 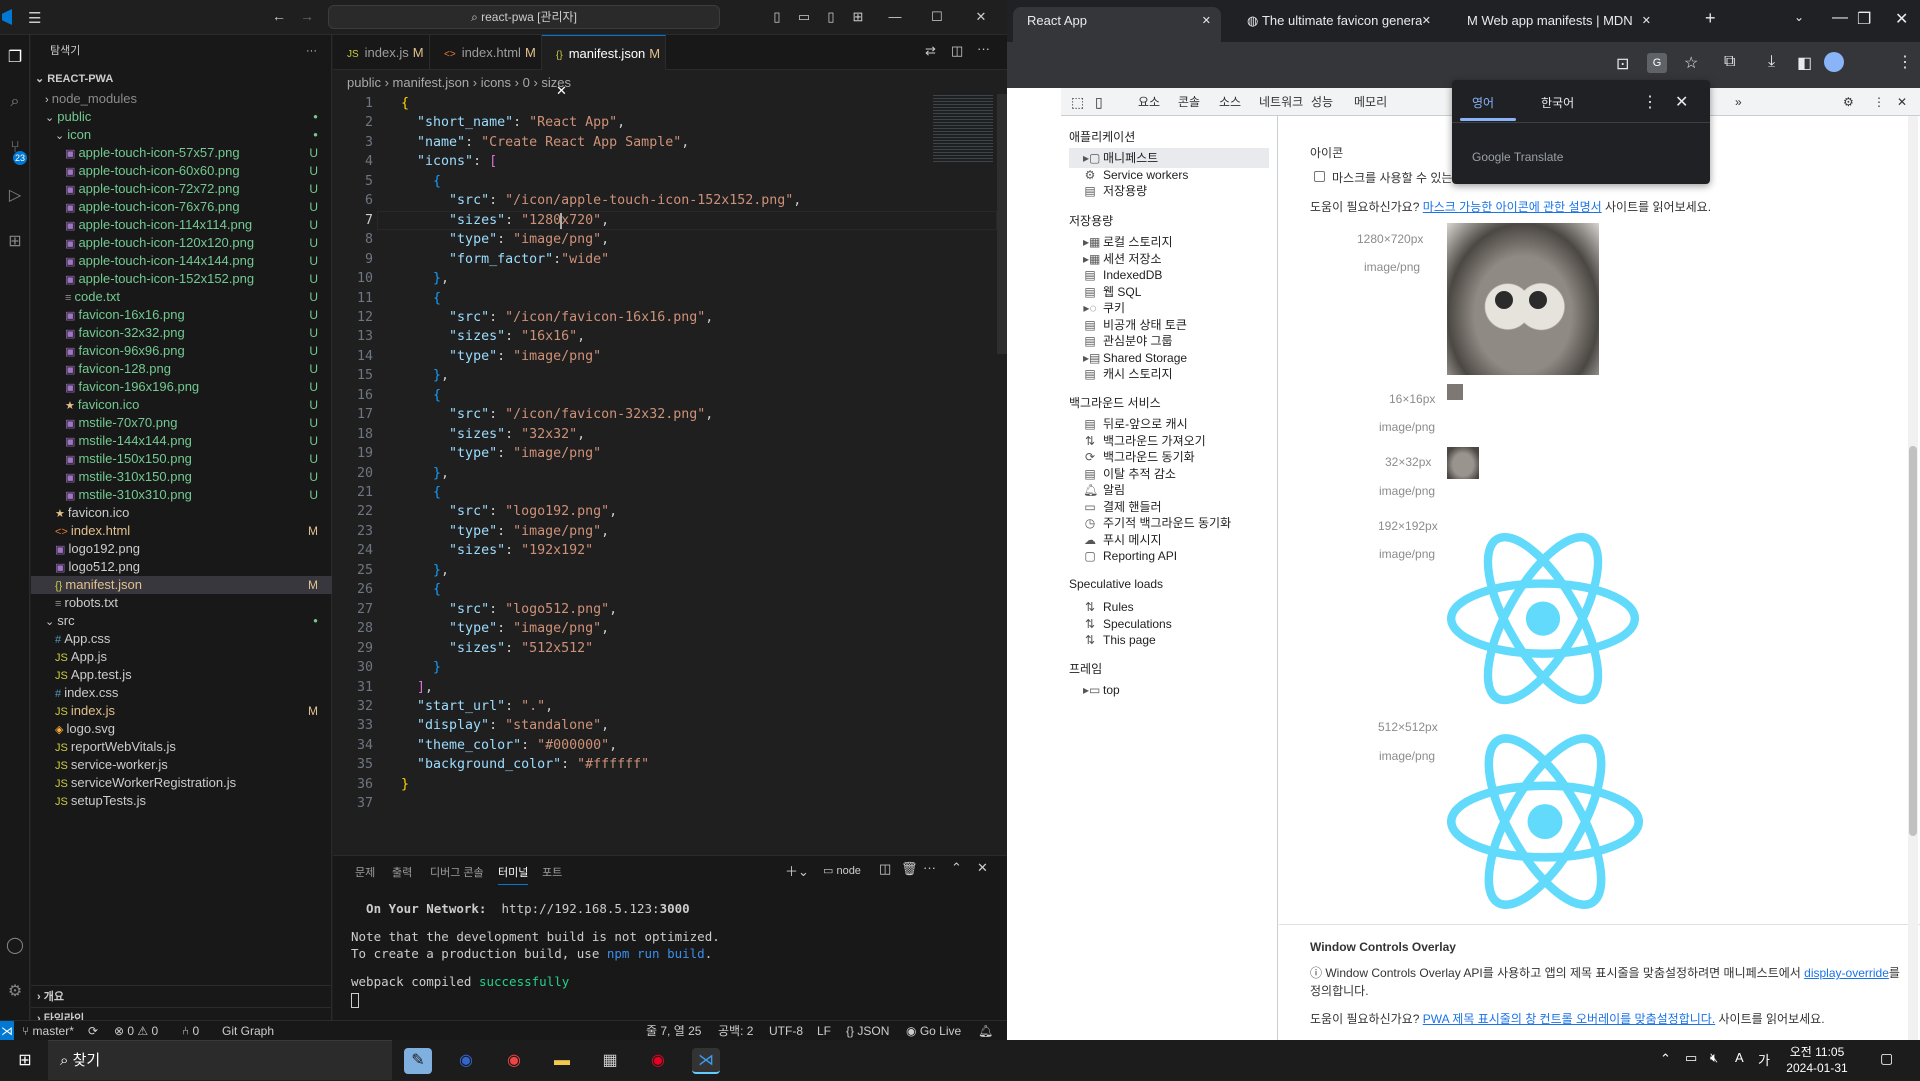 I want to click on open-changes-icon: ⇄, so click(x=930, y=51).